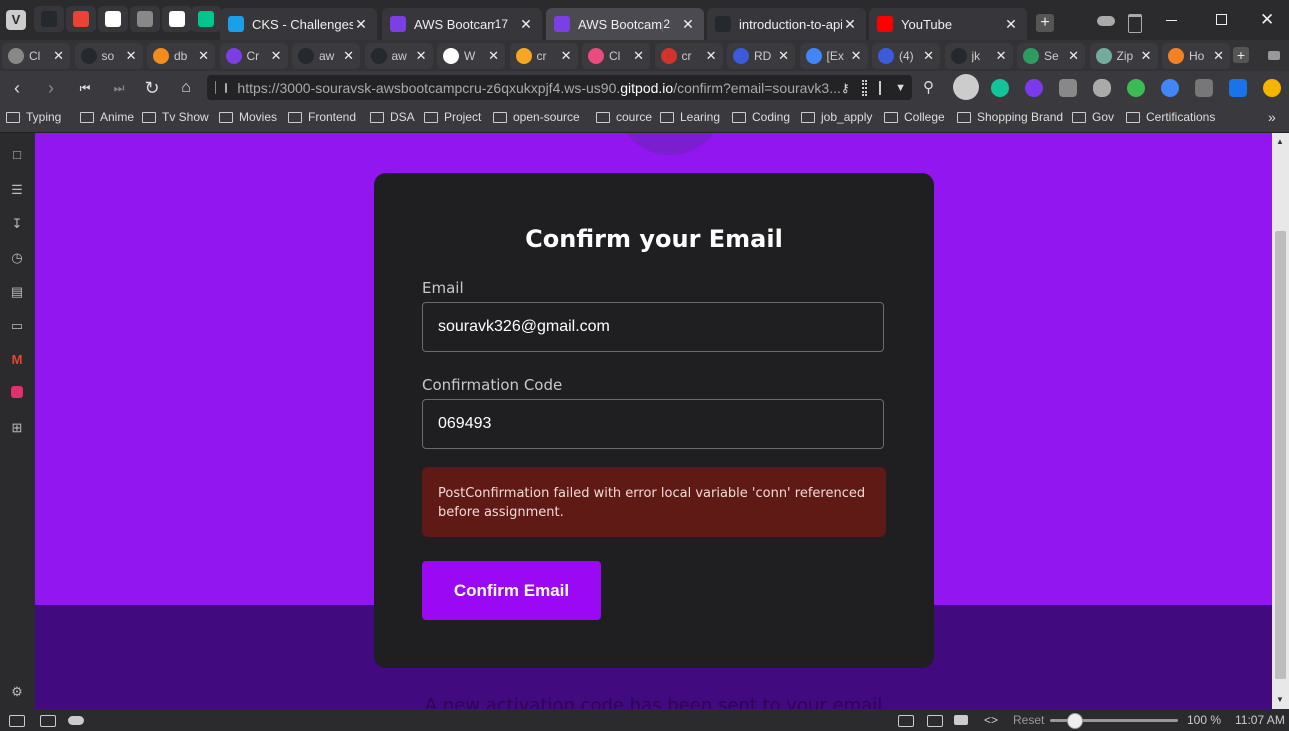 The image size is (1289, 731). I want to click on extension-cloud-icon, so click(1102, 88).